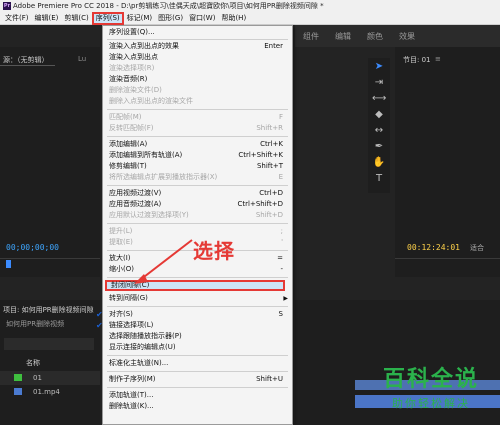 The width and height of the screenshot is (500, 425). Describe the element at coordinates (477, 248) in the screenshot. I see `fit-dropdown: 适合` at that location.